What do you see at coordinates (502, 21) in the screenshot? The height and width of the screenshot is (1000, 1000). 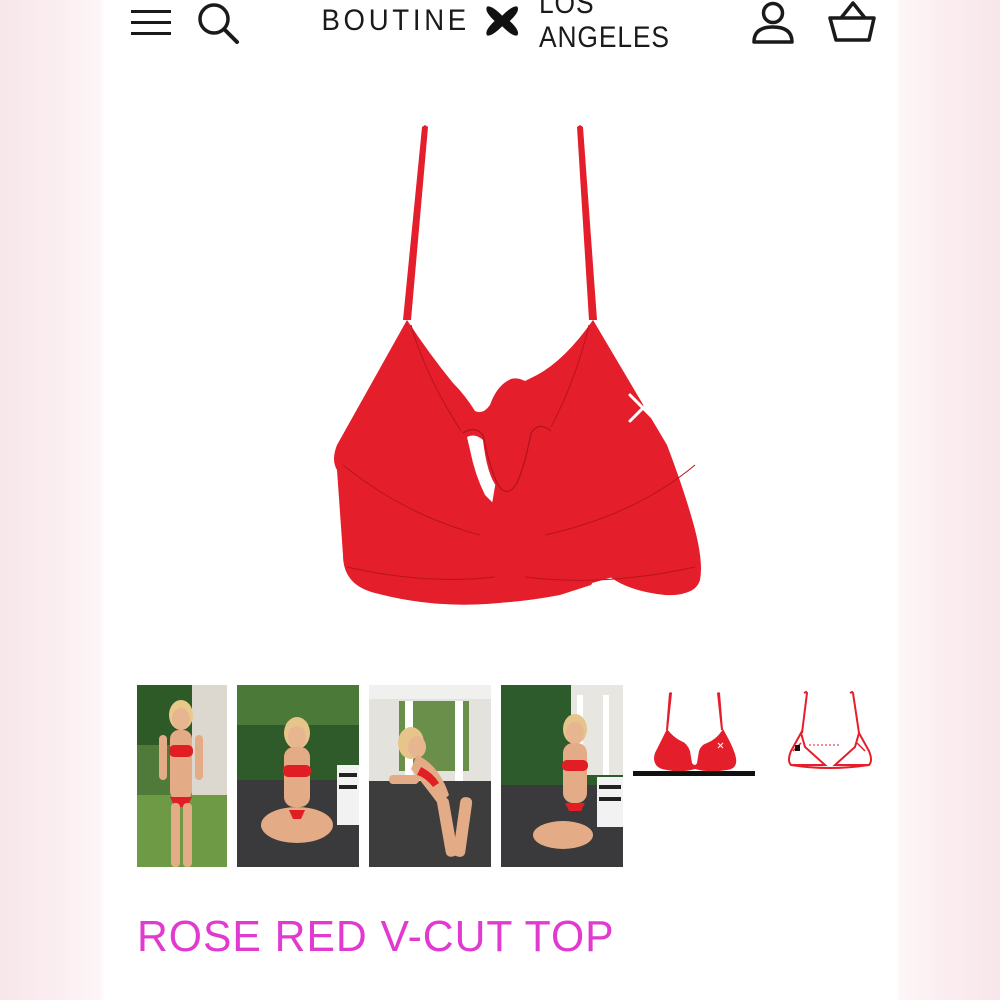 I see `logo-cross-icon` at bounding box center [502, 21].